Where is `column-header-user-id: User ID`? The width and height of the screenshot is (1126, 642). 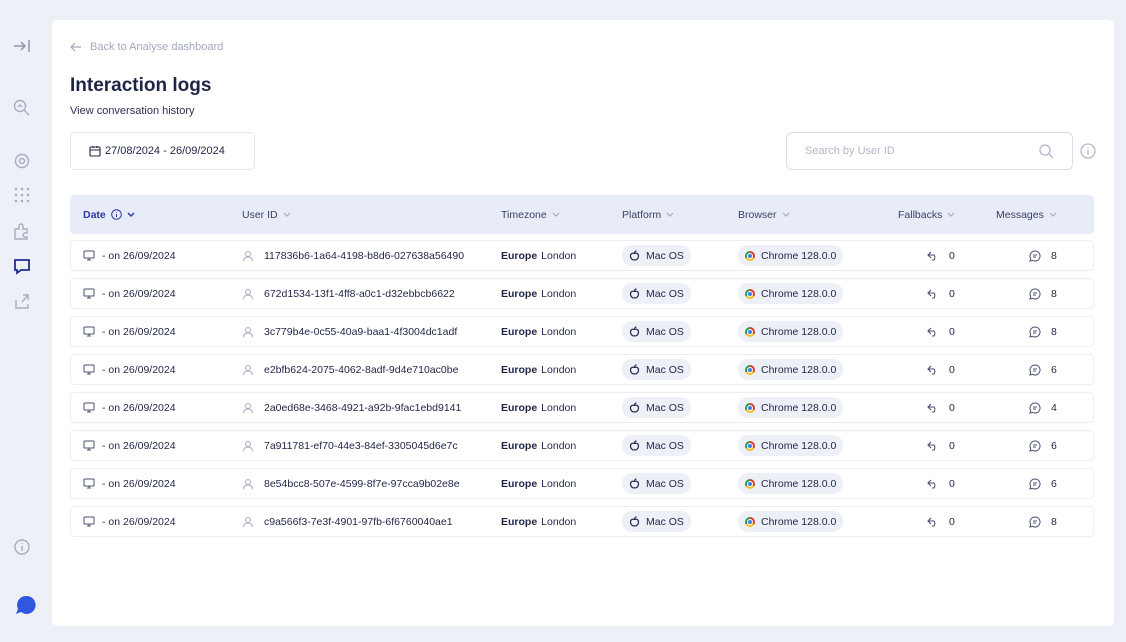 column-header-user-id: User ID is located at coordinates (266, 214).